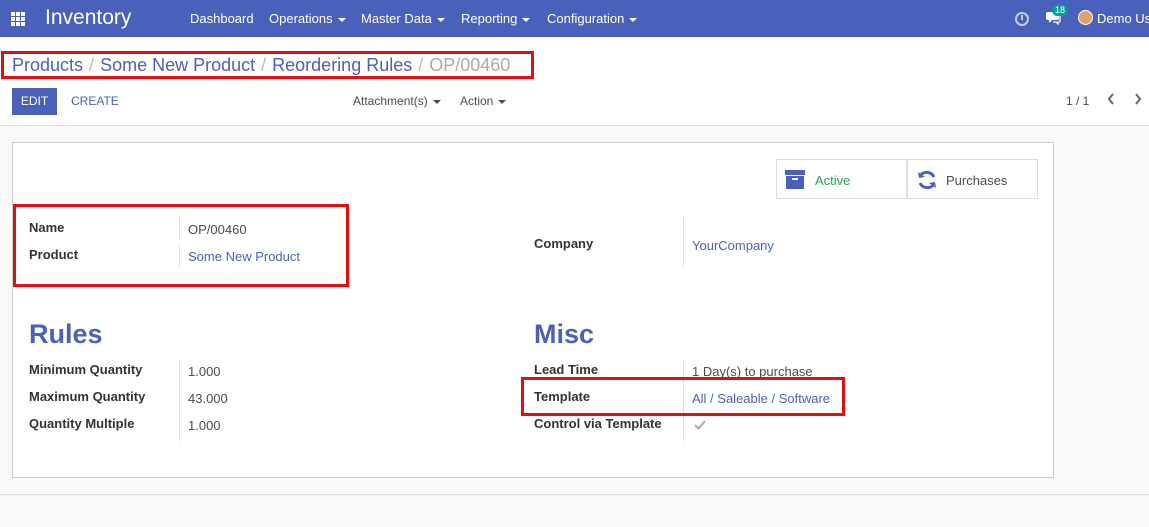 This screenshot has height=527, width=1149. What do you see at coordinates (1022, 19) in the screenshot?
I see `clock-icon` at bounding box center [1022, 19].